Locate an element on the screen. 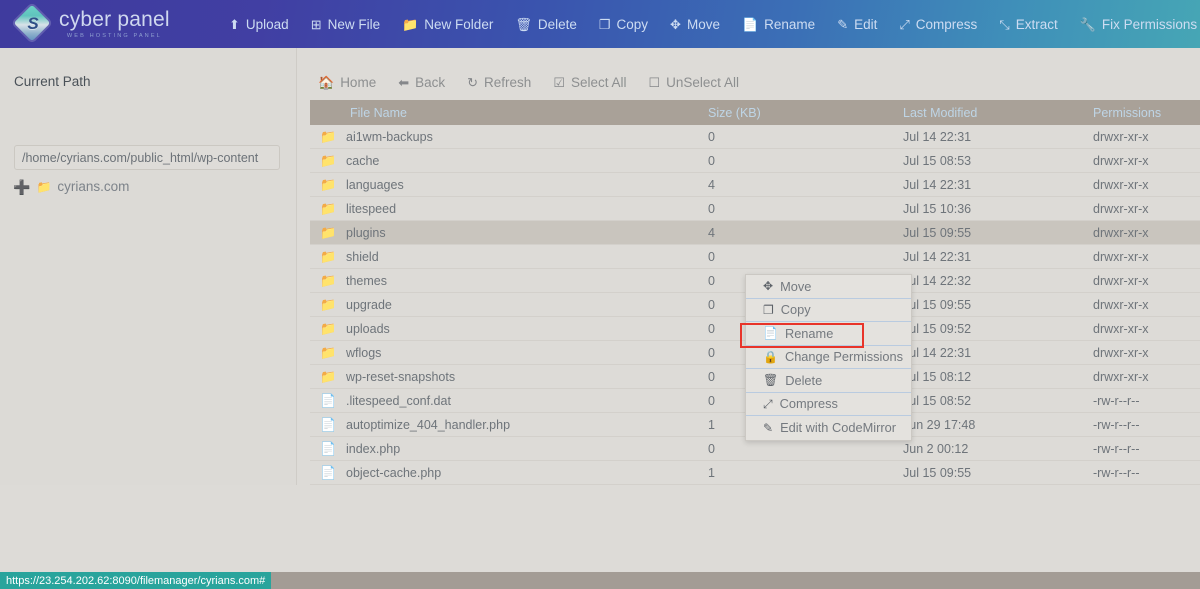  nav-item-new-file: ⊞ New File is located at coordinates (345, 24).